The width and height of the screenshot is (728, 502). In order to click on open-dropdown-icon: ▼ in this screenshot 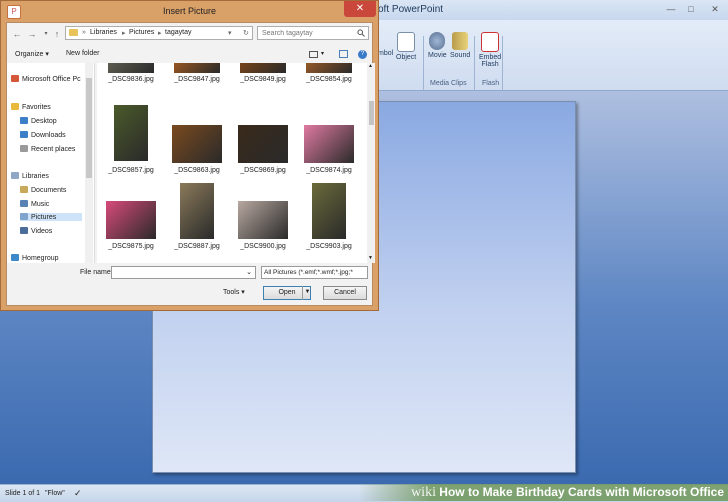, I will do `click(307, 293)`.